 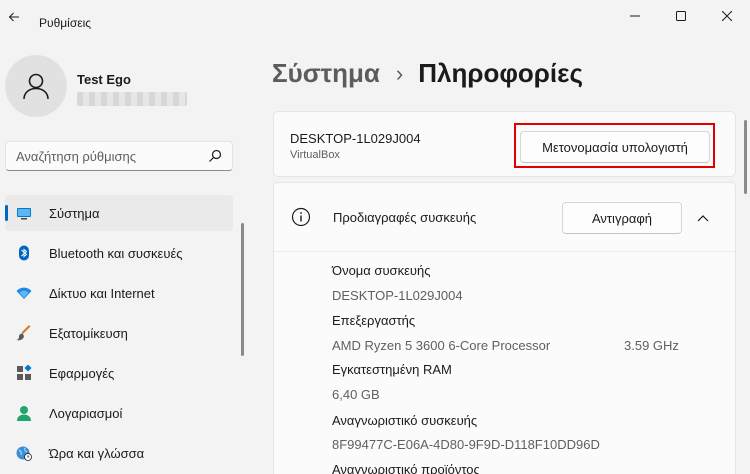 I want to click on back-button, so click(x=14, y=17).